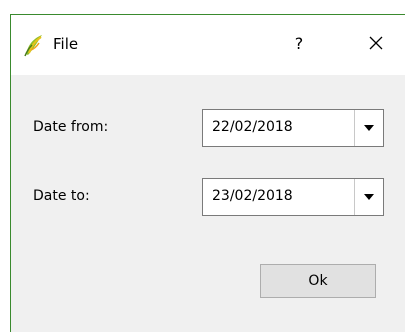  What do you see at coordinates (318, 281) in the screenshot?
I see `ok-button: Ok` at bounding box center [318, 281].